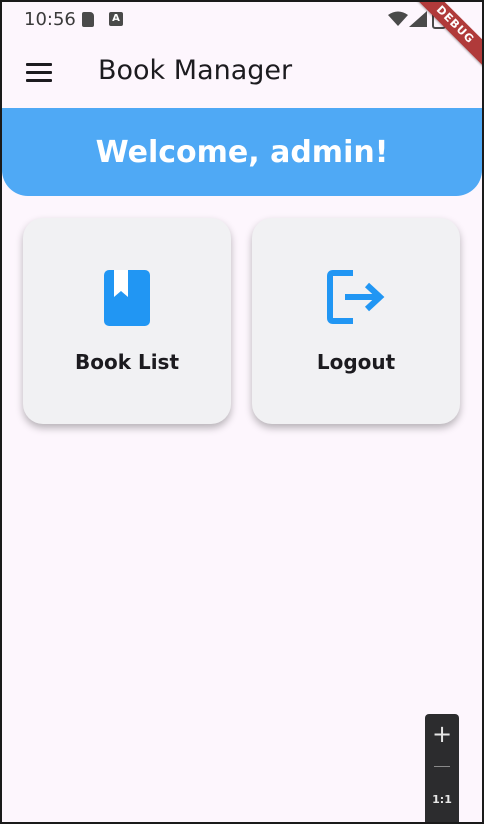 This screenshot has height=824, width=484. Describe the element at coordinates (442, 734) in the screenshot. I see `zoom-in-button: +` at that location.